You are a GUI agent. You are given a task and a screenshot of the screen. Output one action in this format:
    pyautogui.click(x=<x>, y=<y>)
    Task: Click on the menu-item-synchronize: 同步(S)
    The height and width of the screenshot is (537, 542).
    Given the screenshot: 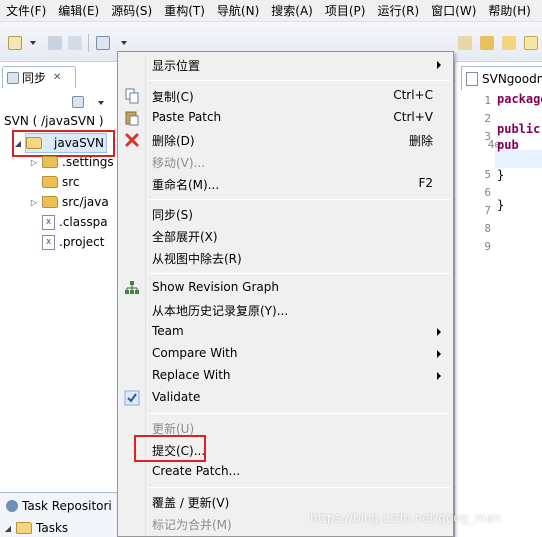 What is the action you would take?
    pyautogui.click(x=285, y=214)
    